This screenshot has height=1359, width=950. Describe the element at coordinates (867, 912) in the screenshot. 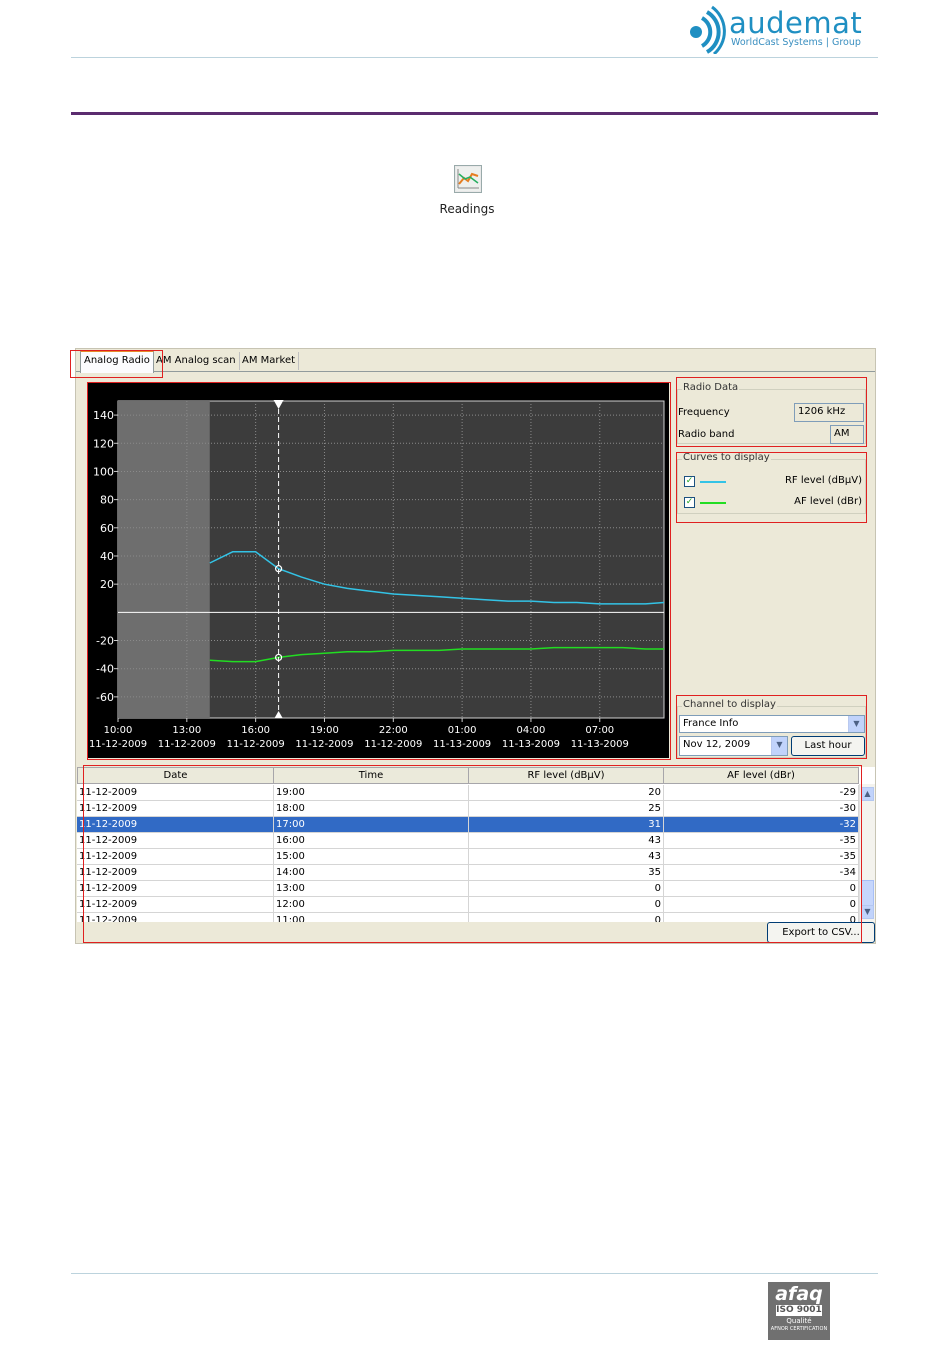

I see `scroll-down-icon: ▼` at that location.